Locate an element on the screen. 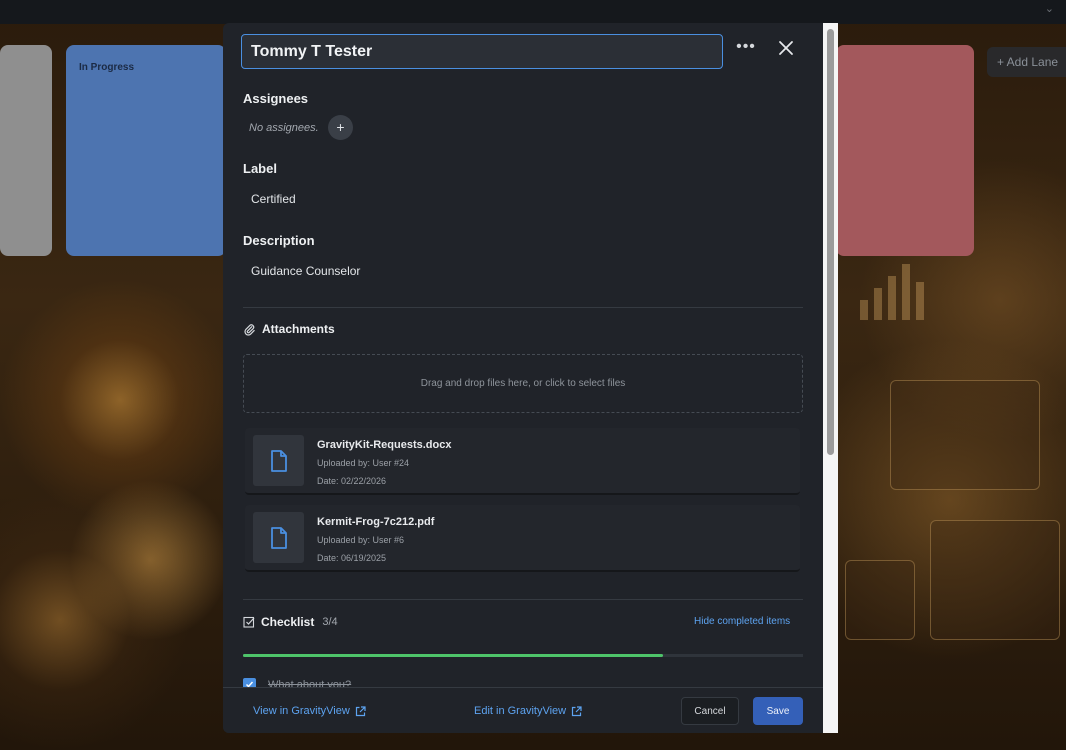 The height and width of the screenshot is (750, 1066). lane-right is located at coordinates (905, 150).